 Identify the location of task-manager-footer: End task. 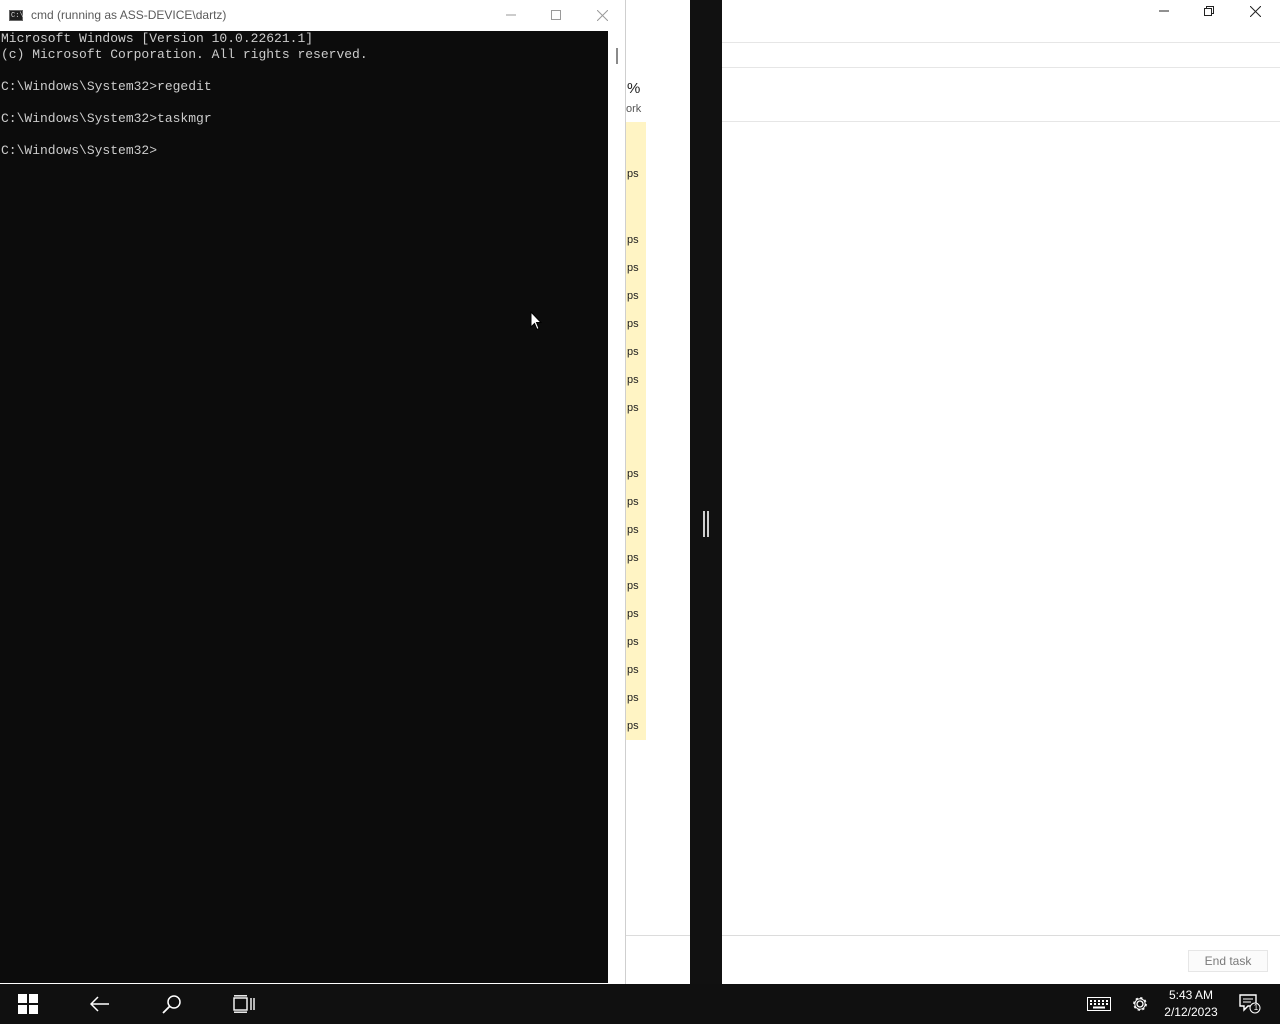
(1001, 960).